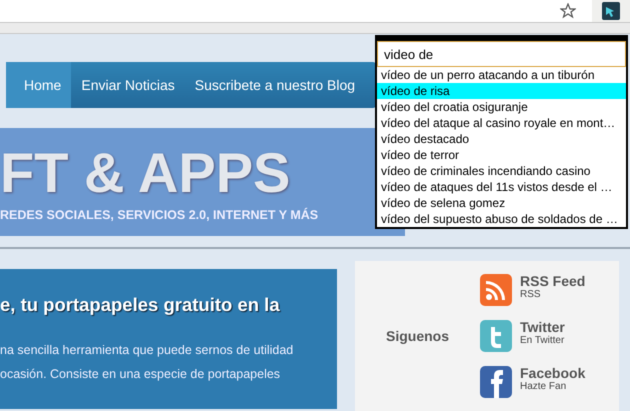  I want to click on article-text-line: ocasión. Consiste en una especie de portapapeles, so click(141, 374).